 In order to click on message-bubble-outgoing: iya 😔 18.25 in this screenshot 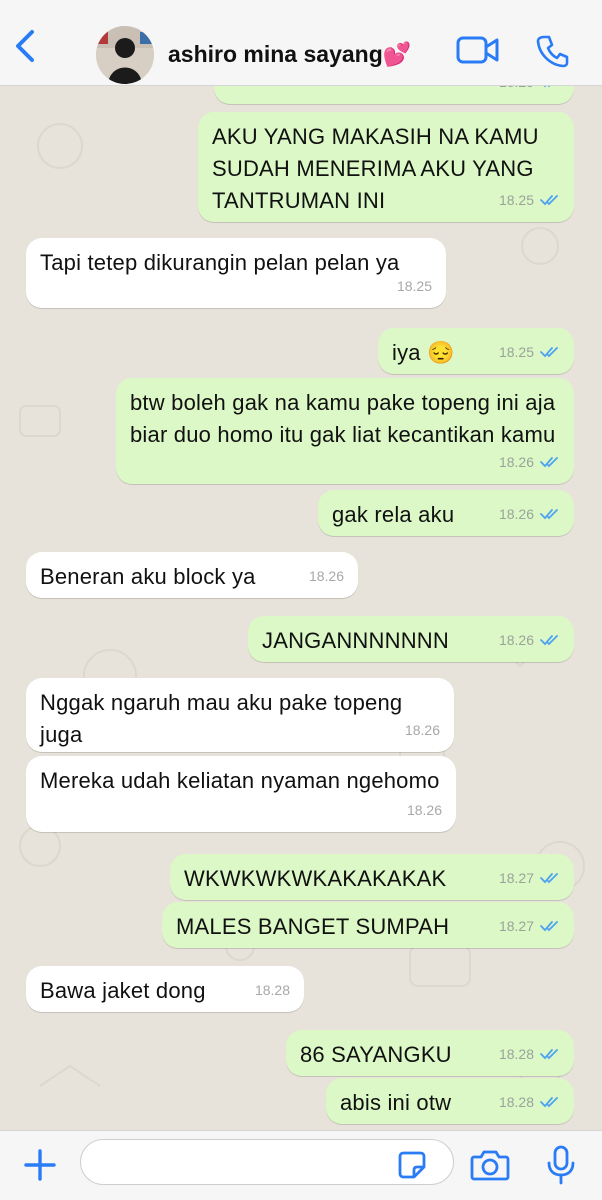, I will do `click(476, 351)`.